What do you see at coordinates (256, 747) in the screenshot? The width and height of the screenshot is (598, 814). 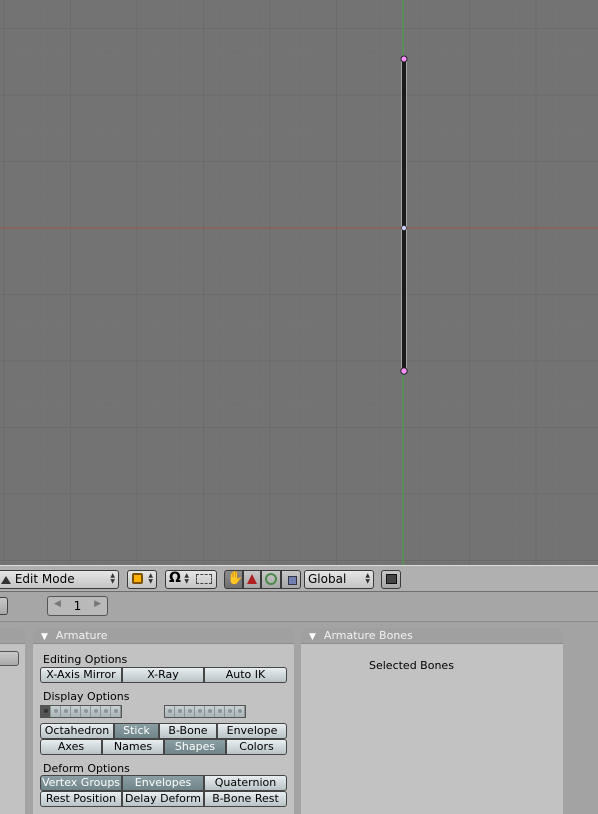 I see `colors-button: Colors` at bounding box center [256, 747].